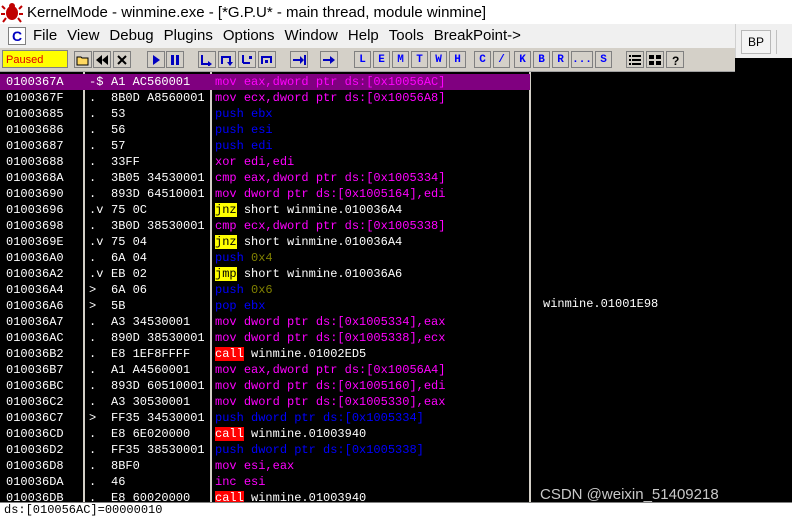  Describe the element at coordinates (372, 258) in the screenshot. I see `row-instruction: push 0x4` at that location.